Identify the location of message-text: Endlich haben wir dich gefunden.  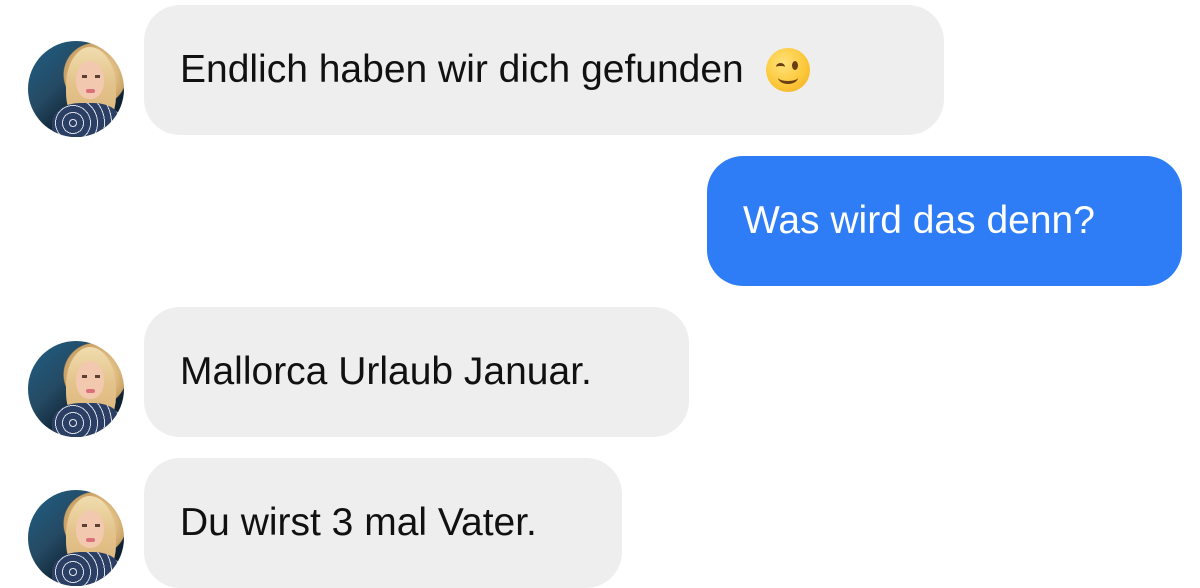
(462, 69).